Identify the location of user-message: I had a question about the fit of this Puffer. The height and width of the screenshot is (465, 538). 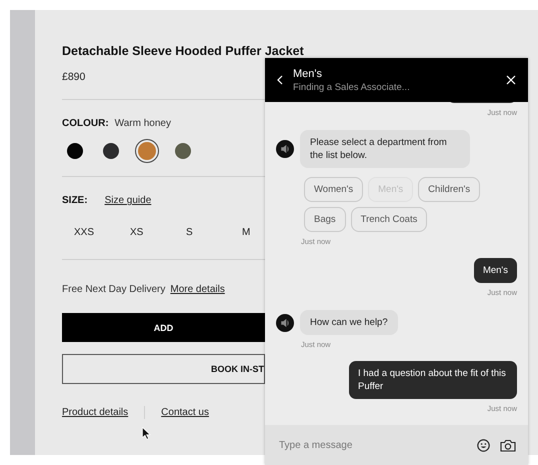
(433, 380).